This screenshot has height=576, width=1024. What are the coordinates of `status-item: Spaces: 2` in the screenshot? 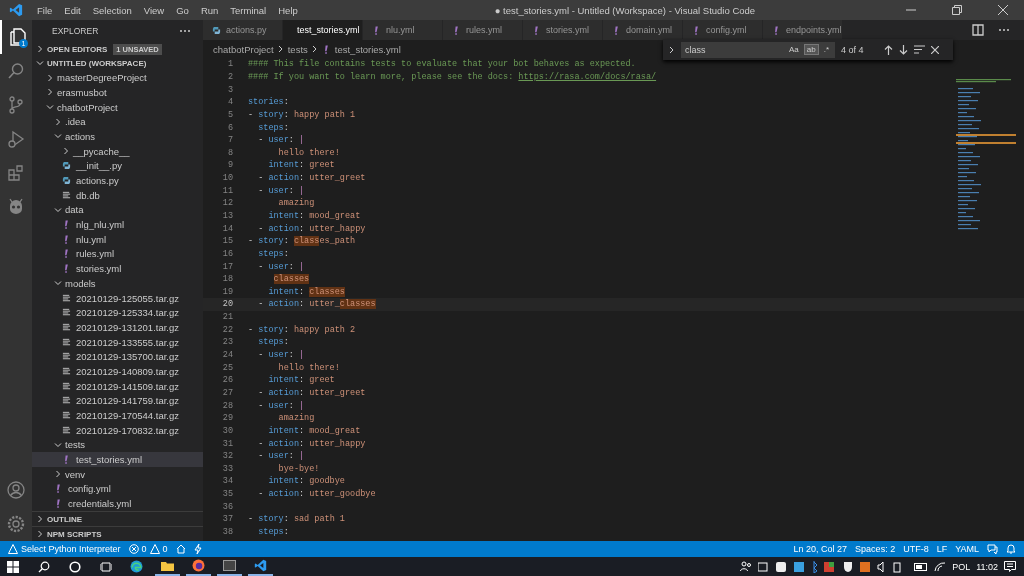 It's located at (875, 549).